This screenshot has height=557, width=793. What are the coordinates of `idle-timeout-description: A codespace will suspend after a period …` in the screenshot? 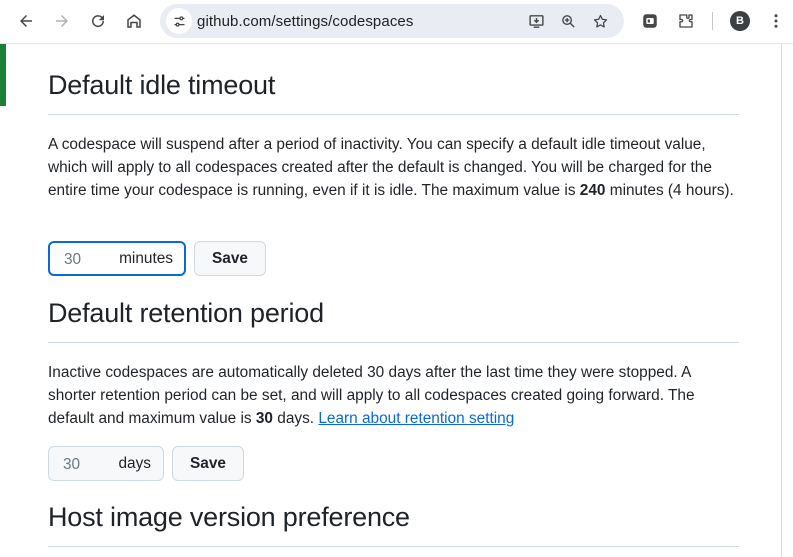 It's located at (391, 167).